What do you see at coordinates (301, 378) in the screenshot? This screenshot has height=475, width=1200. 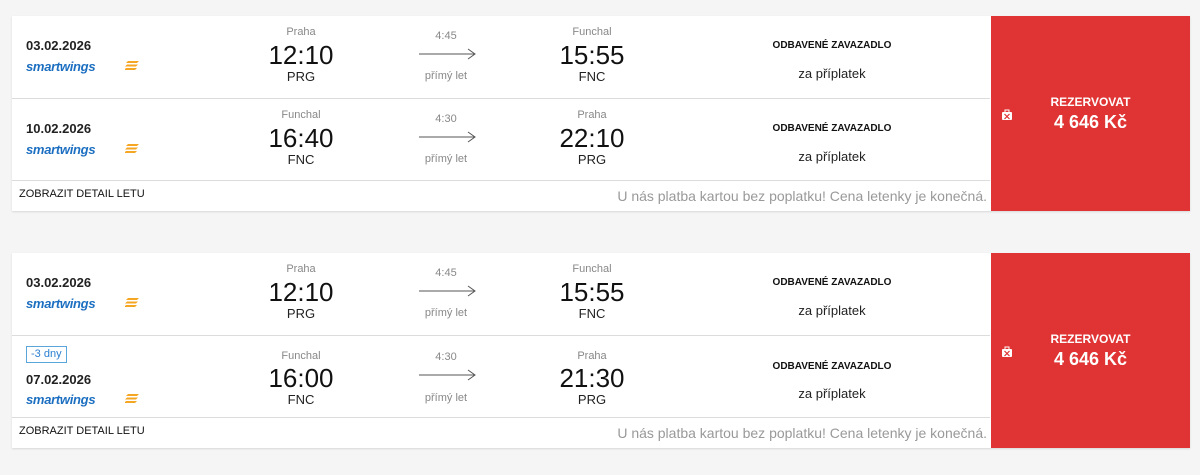 I see `departure-time: 16:00` at bounding box center [301, 378].